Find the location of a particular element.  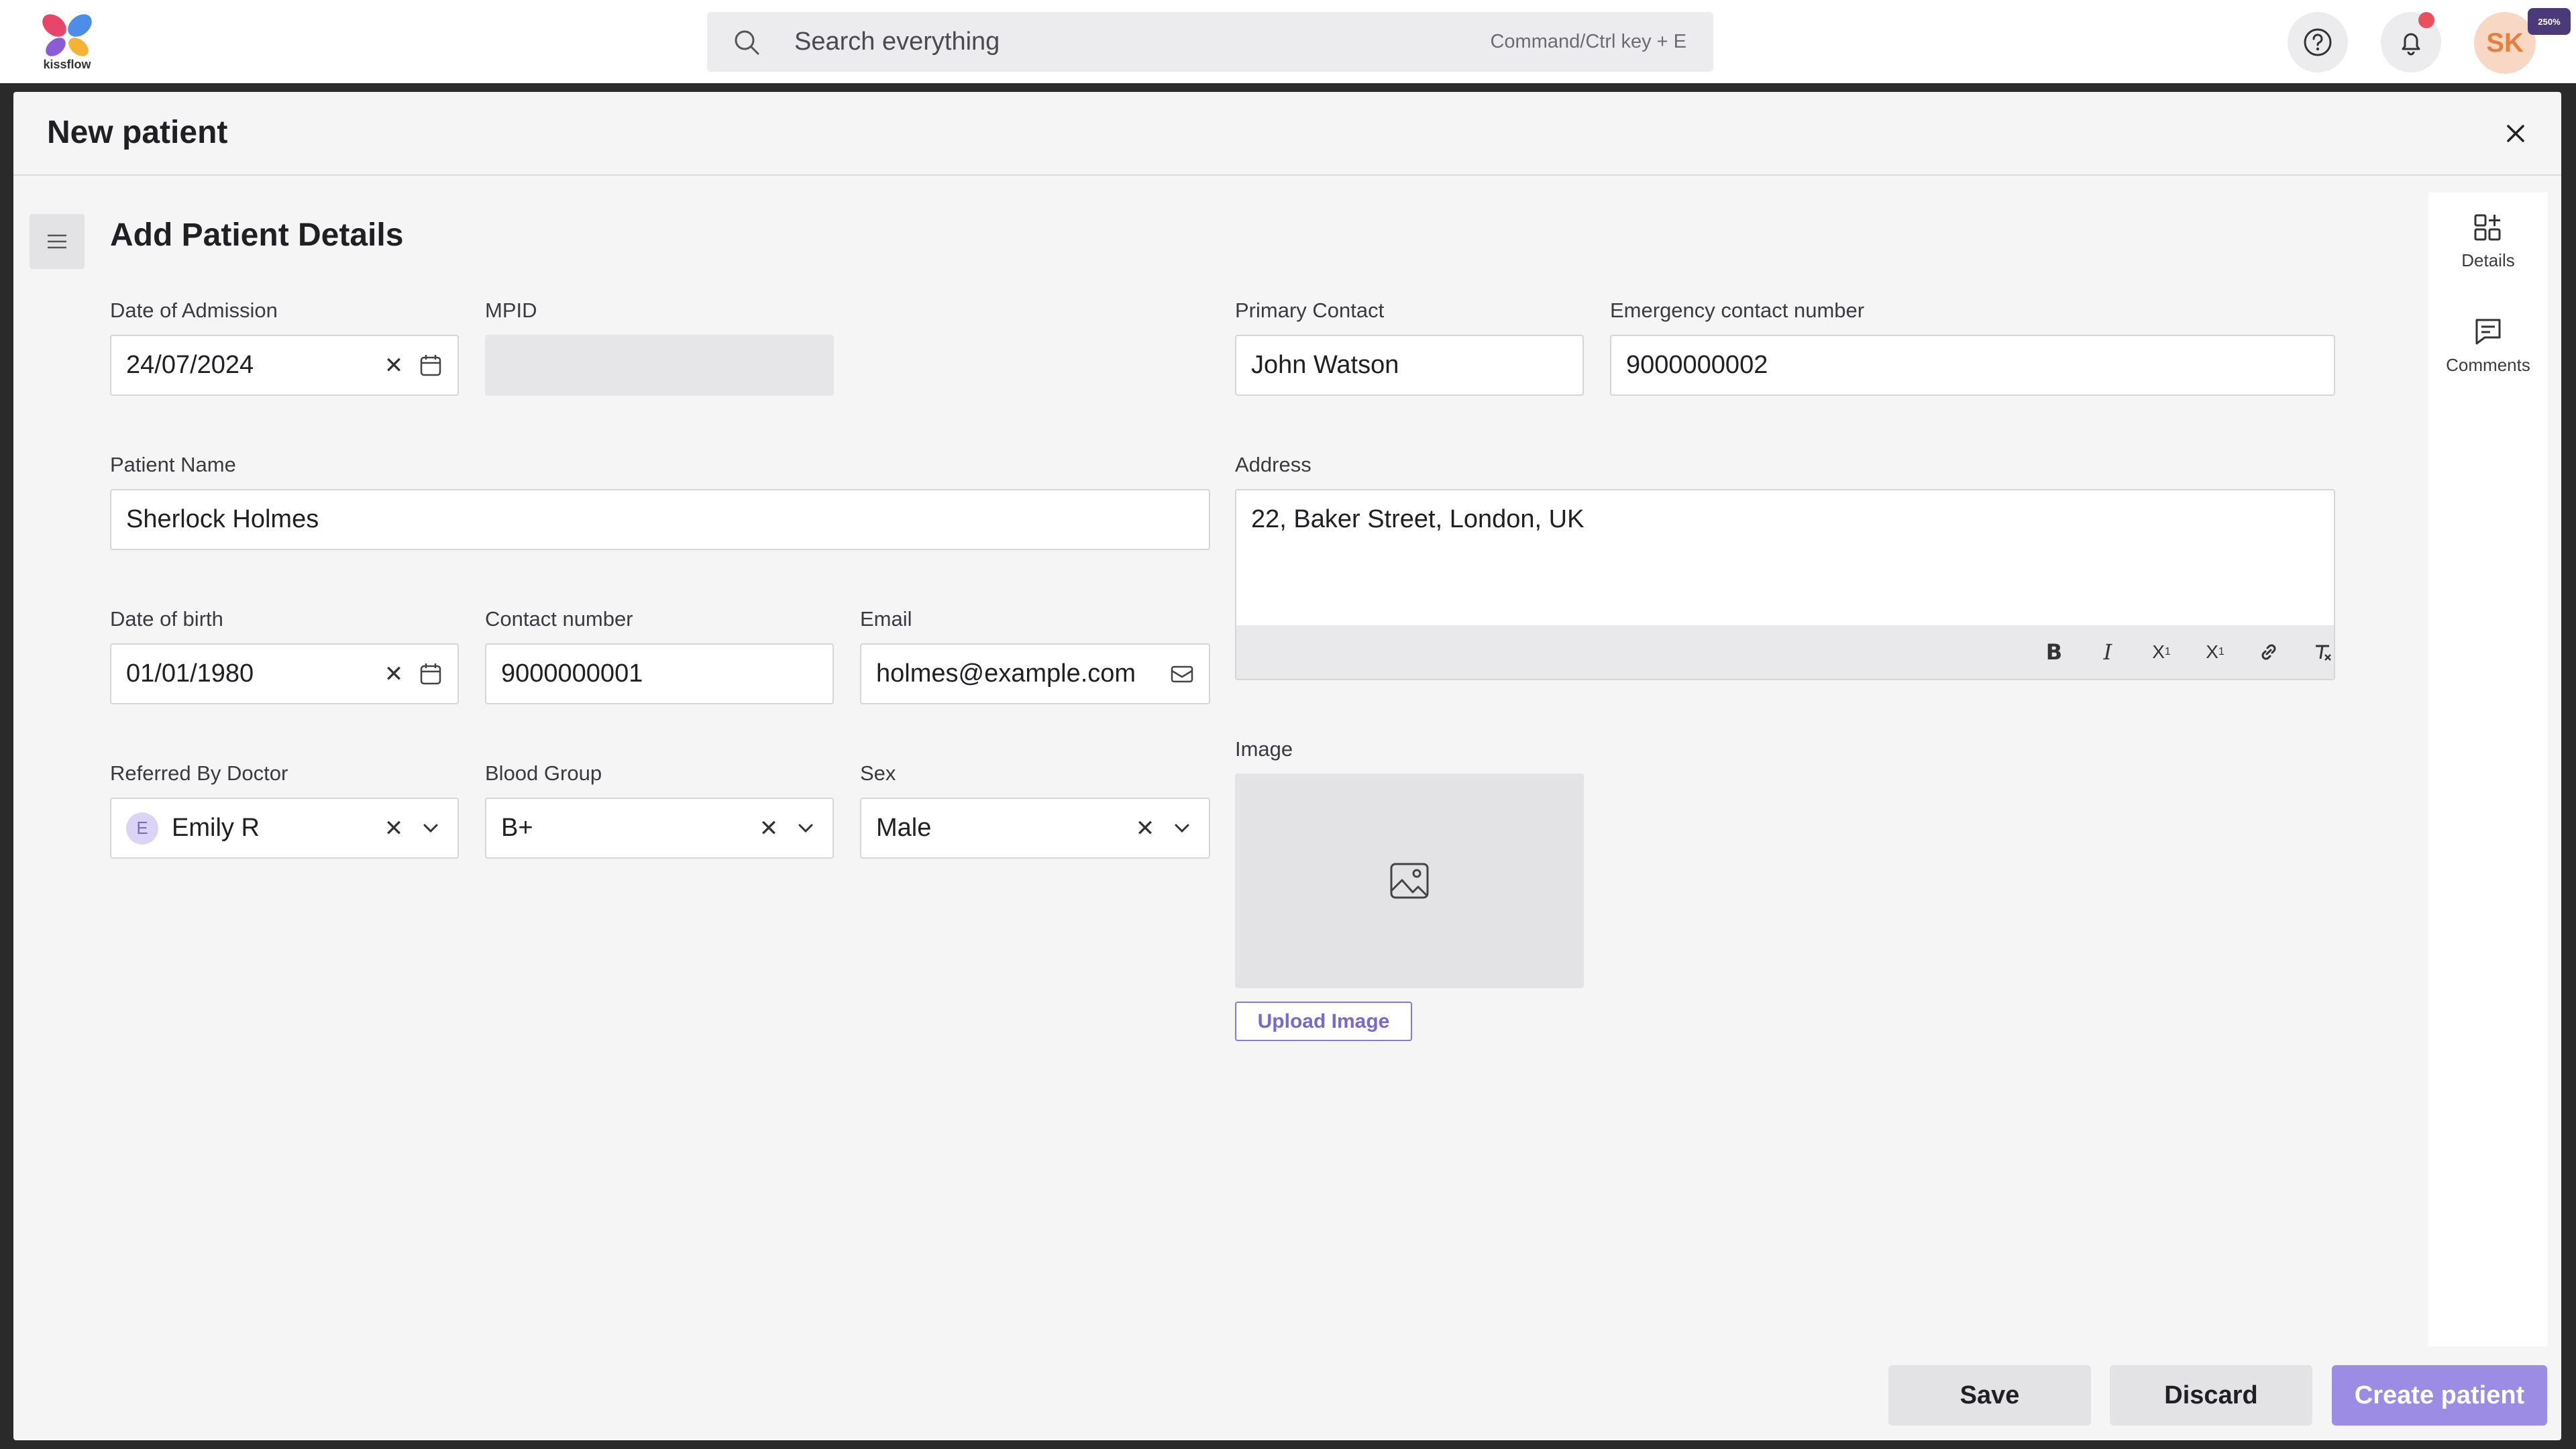

referred-by-label: Referred By Doctor is located at coordinates (199, 773).